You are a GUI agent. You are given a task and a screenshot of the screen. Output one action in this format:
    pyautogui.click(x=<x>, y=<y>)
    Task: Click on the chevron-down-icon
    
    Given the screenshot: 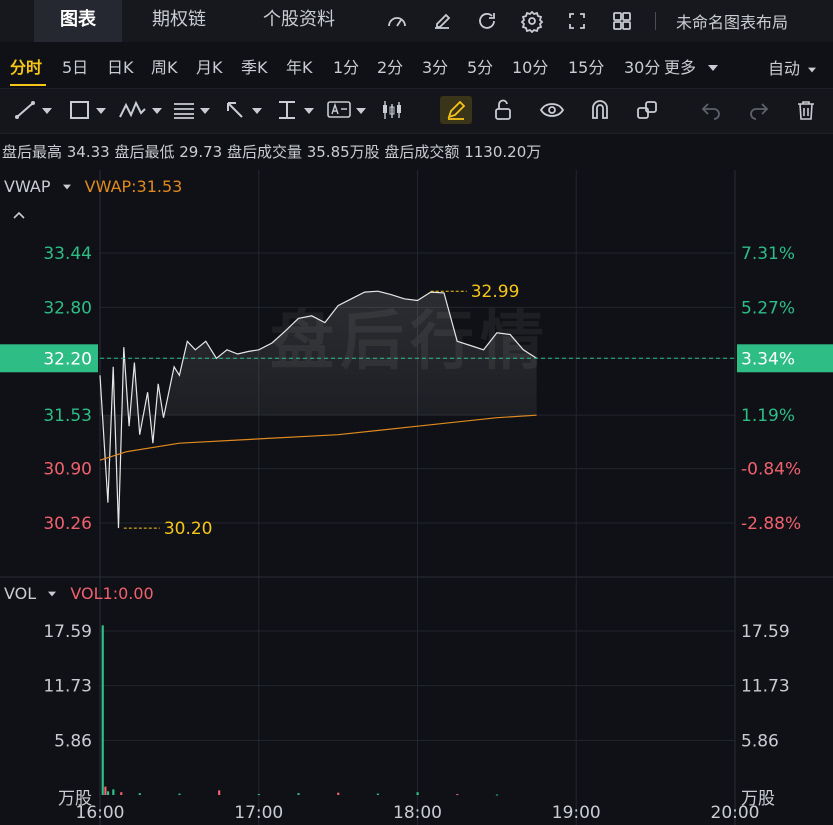 What is the action you would take?
    pyautogui.click(x=713, y=67)
    